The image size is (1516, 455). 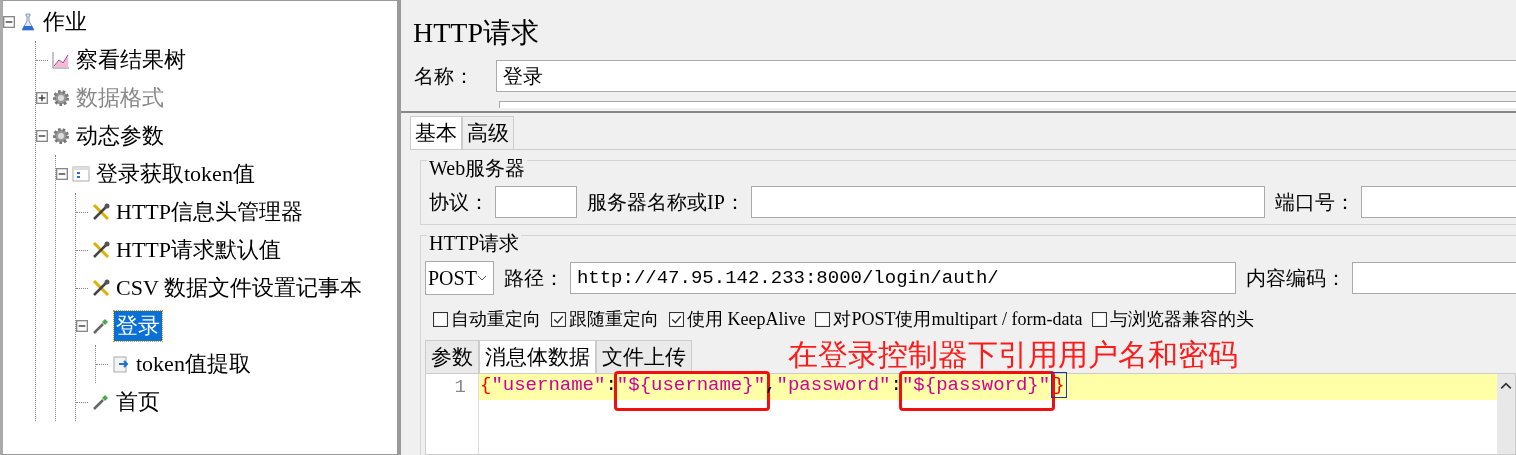 I want to click on tab: 消息体数据, so click(x=537, y=356).